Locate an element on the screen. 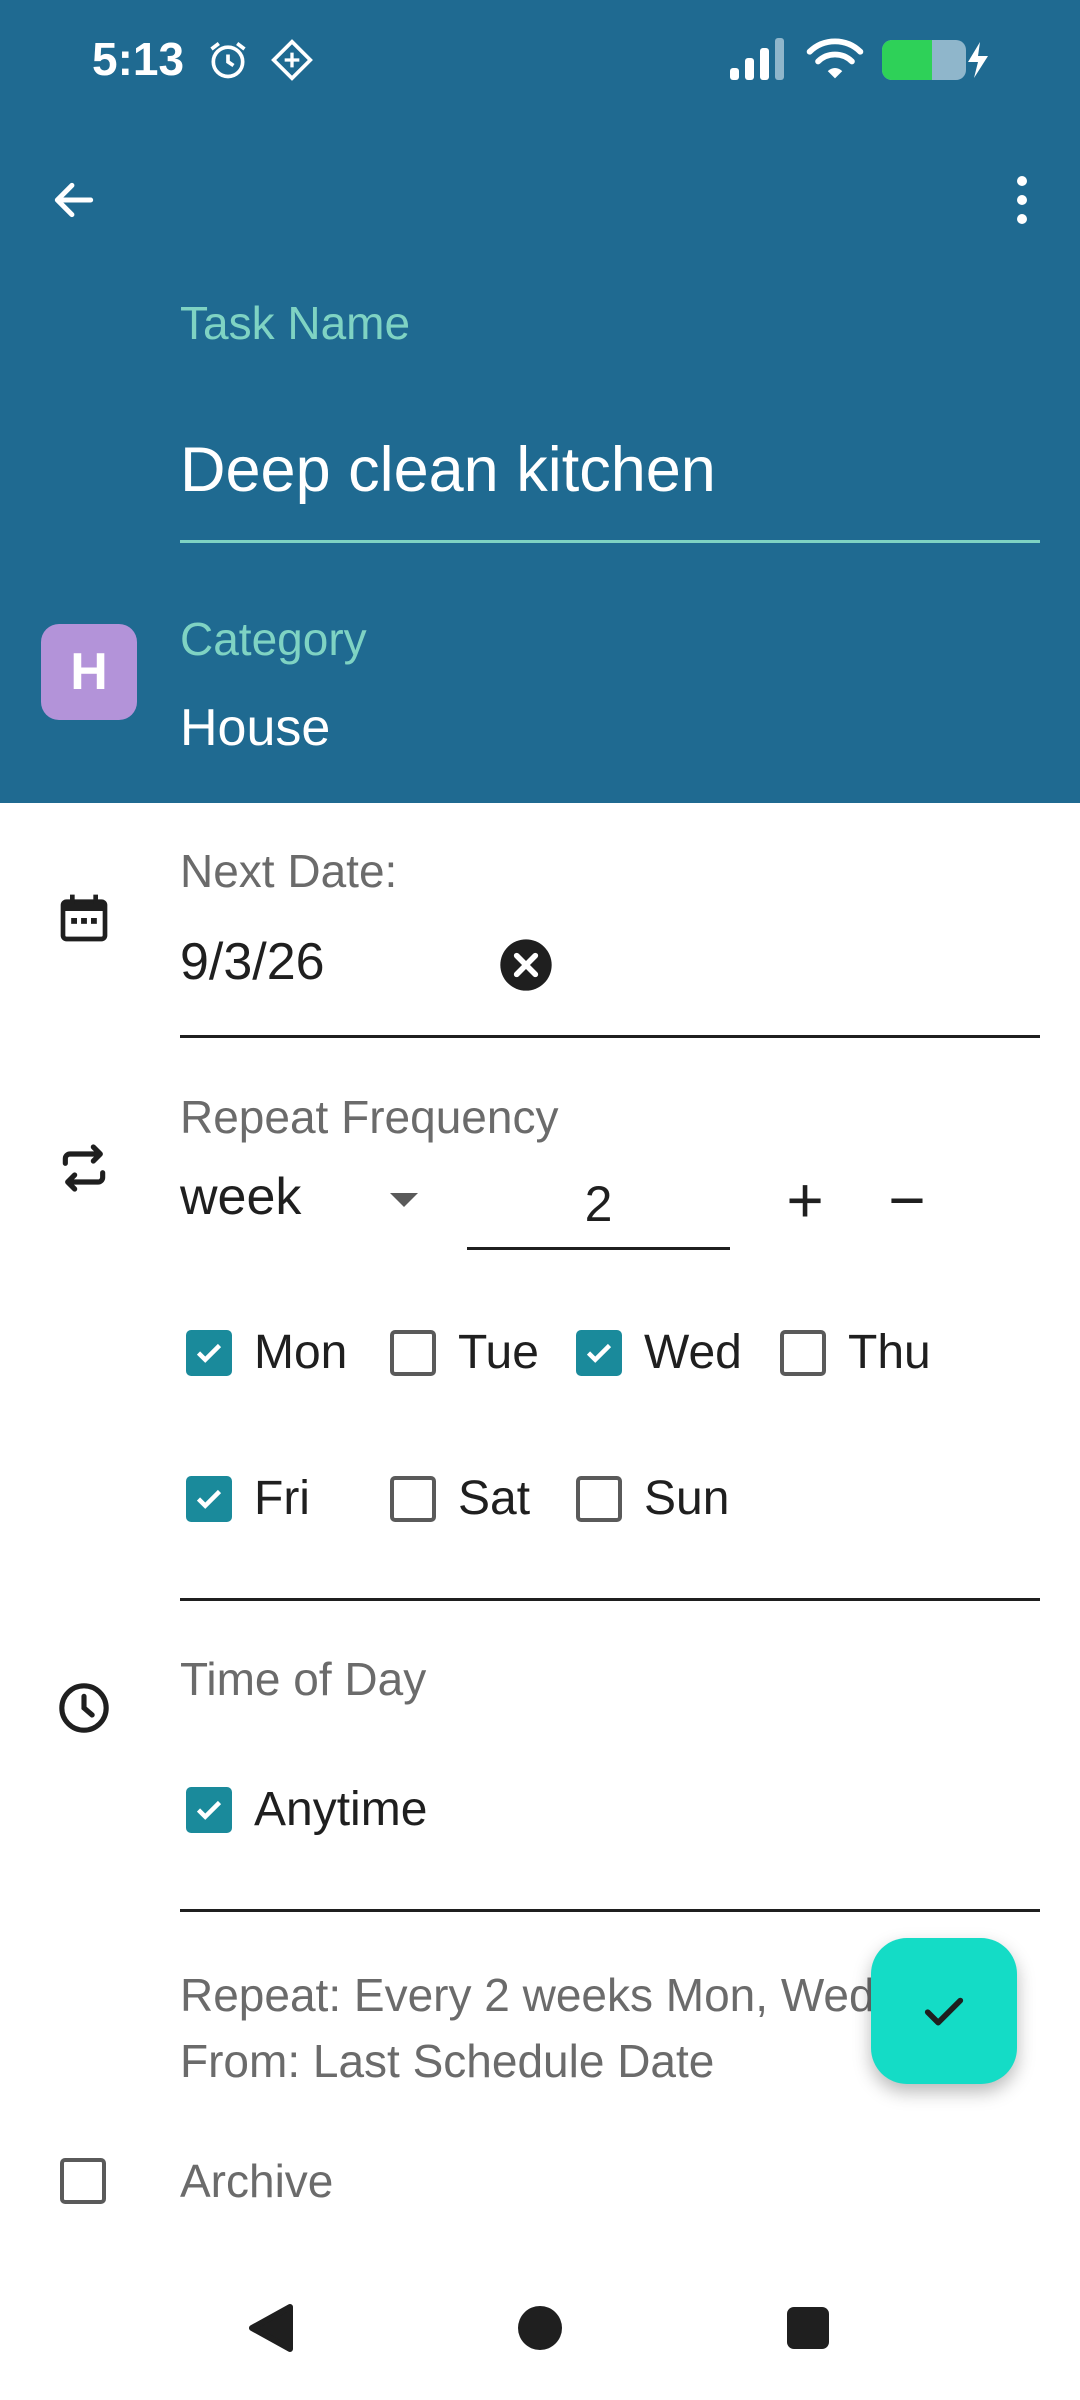 This screenshot has width=1080, height=2400. more-vertical-icon is located at coordinates (1022, 200).